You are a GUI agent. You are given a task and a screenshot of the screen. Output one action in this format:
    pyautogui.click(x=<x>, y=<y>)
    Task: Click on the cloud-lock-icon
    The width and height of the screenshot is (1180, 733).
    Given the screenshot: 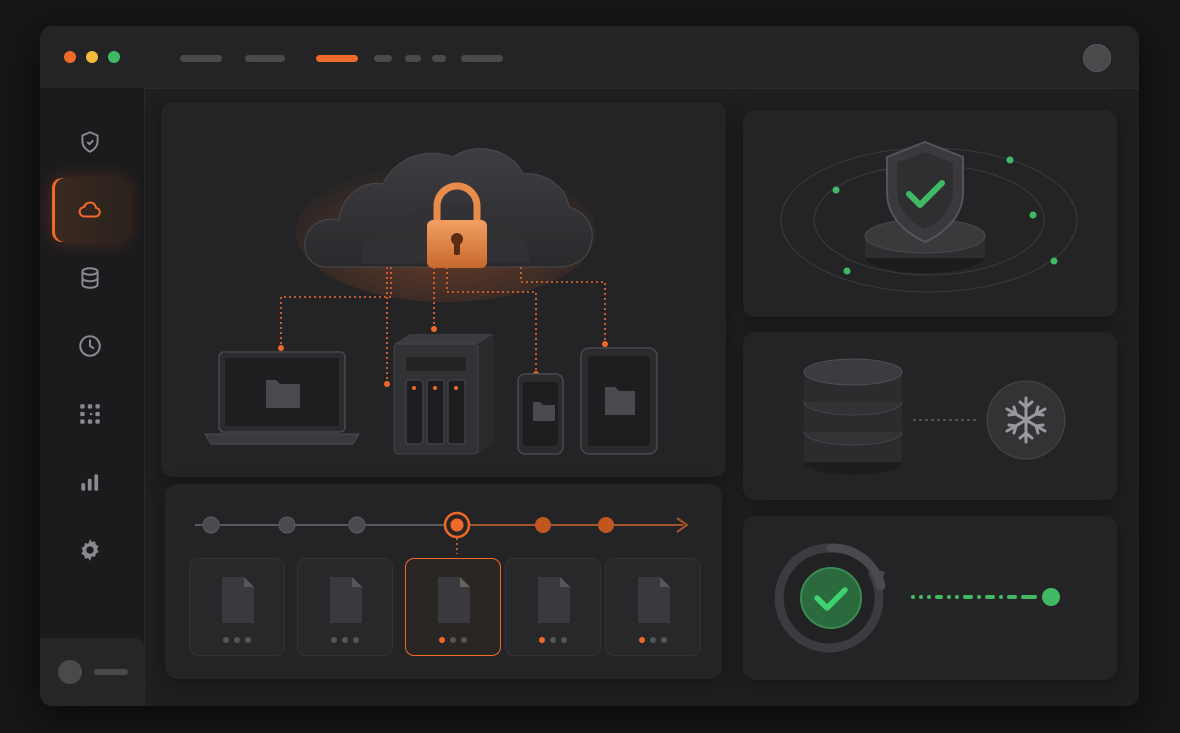 What is the action you would take?
    pyautogui.click(x=448, y=208)
    